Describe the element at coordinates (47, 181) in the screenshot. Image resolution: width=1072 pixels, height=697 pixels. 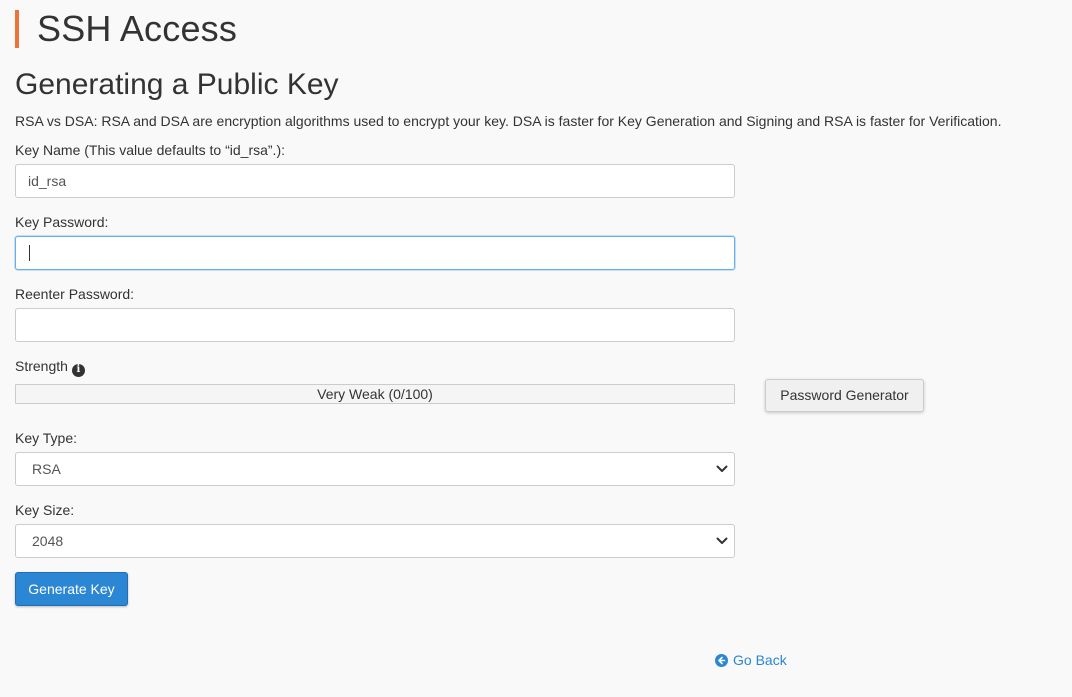
I see `key-name-value: id_rsa` at that location.